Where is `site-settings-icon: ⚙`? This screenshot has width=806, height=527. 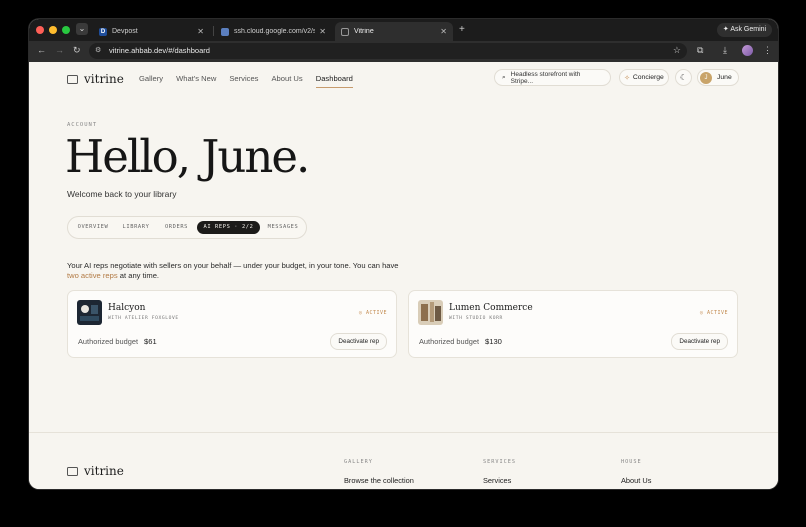
site-settings-icon: ⚙ is located at coordinates (98, 50).